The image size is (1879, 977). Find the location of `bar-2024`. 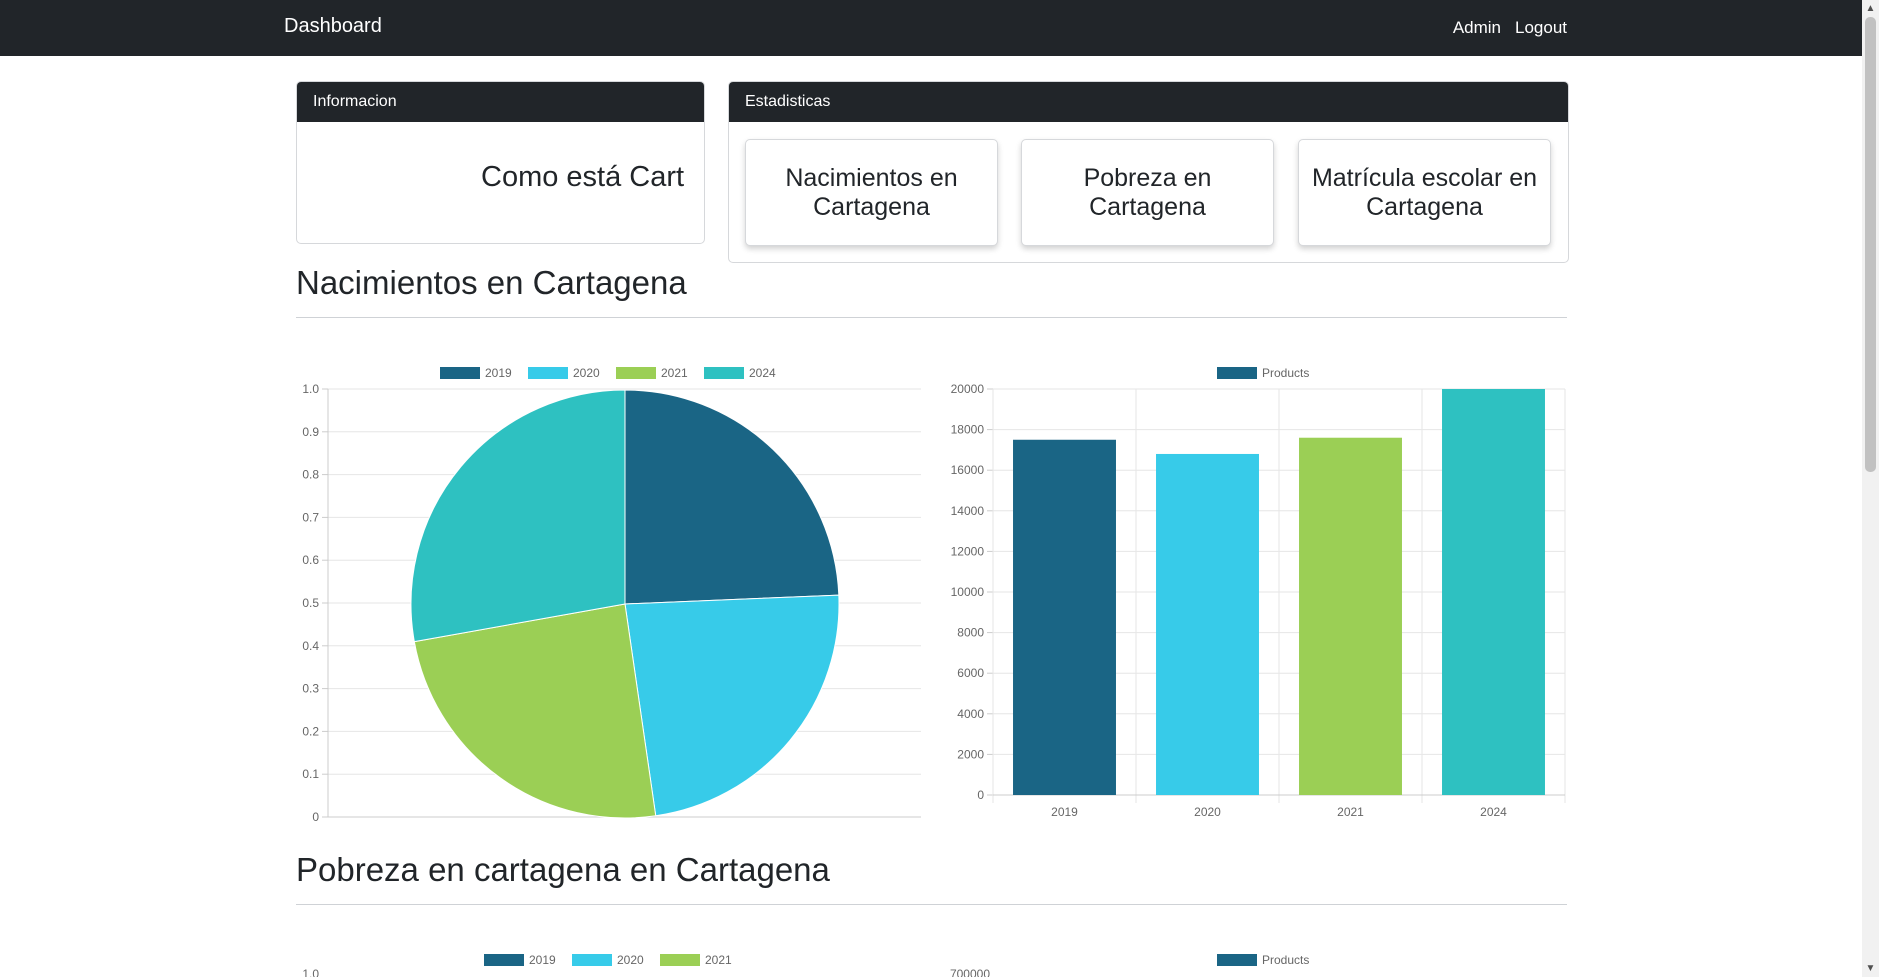

bar-2024 is located at coordinates (1493, 592).